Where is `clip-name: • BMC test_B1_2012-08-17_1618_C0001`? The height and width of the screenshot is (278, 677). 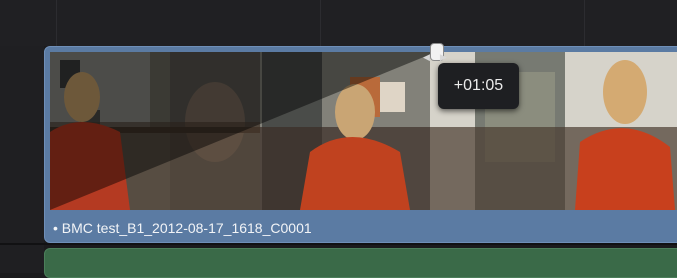 clip-name: • BMC test_B1_2012-08-17_1618_C0001 is located at coordinates (182, 228).